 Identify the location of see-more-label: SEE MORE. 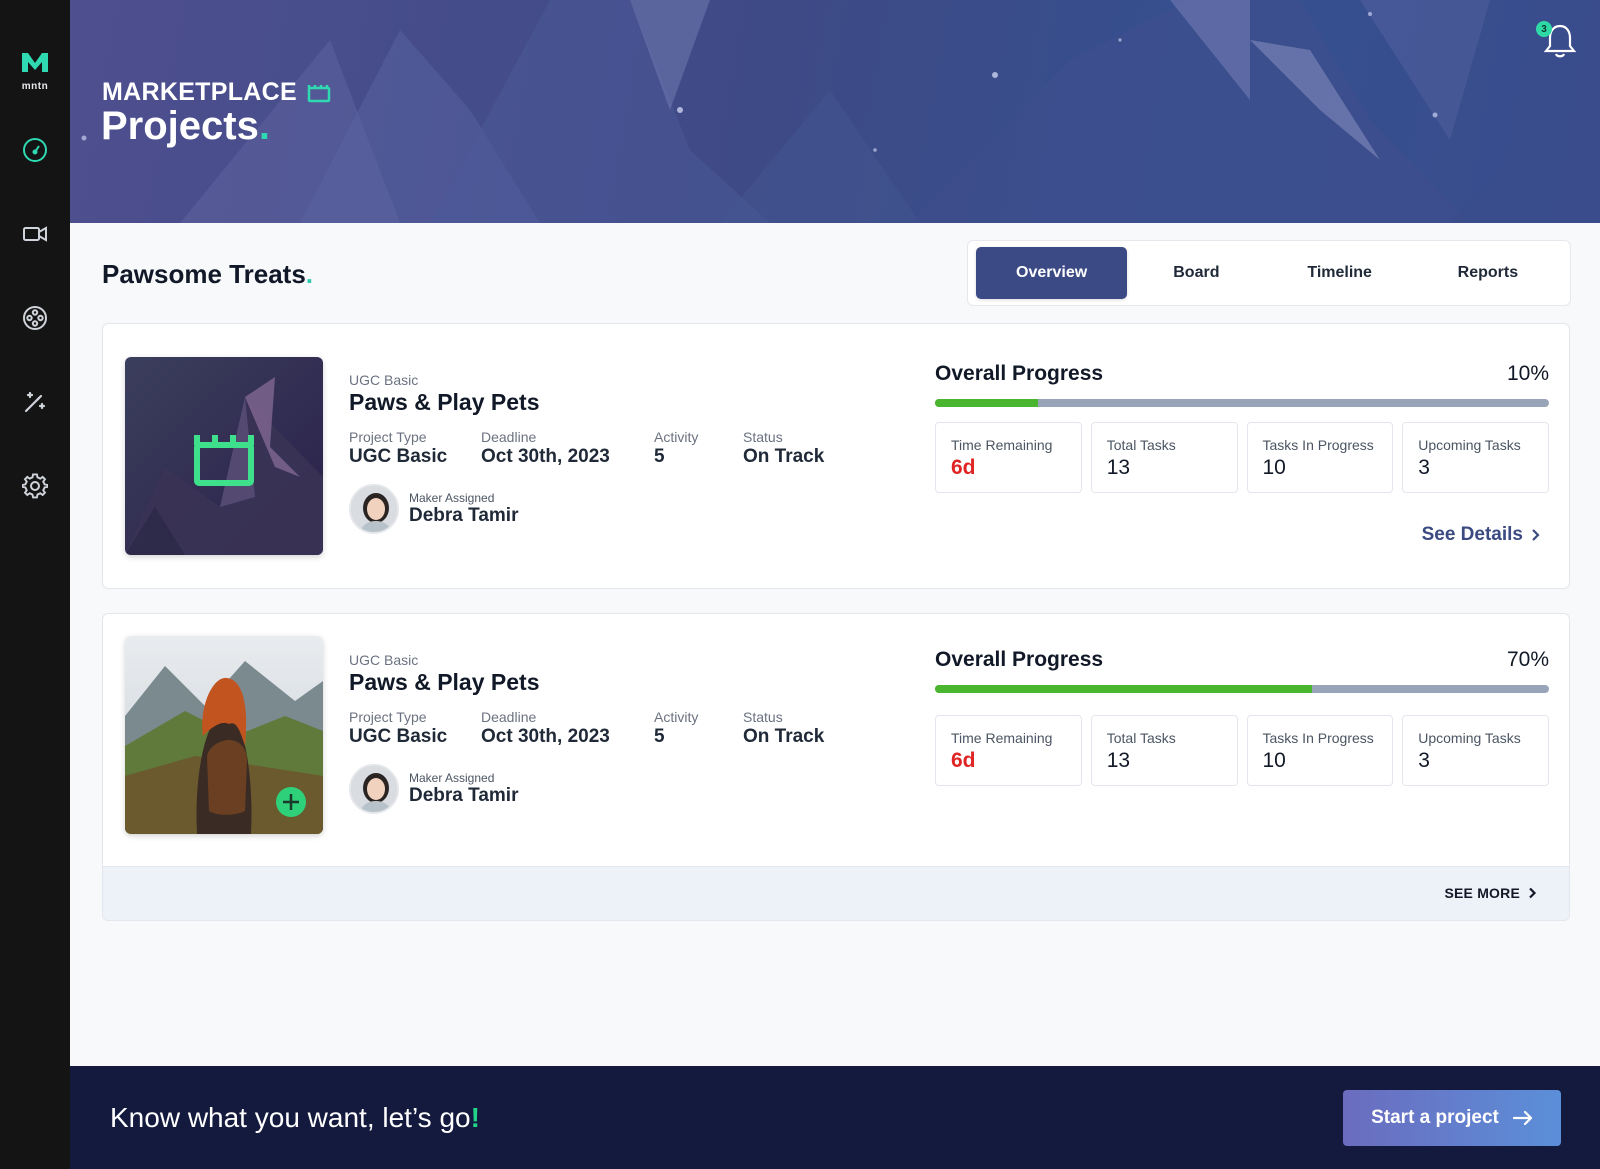
(1482, 893).